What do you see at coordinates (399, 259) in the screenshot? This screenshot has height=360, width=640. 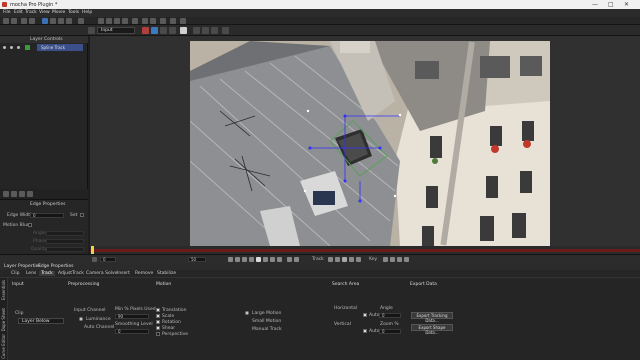 I see `next-keyframe-icon` at bounding box center [399, 259].